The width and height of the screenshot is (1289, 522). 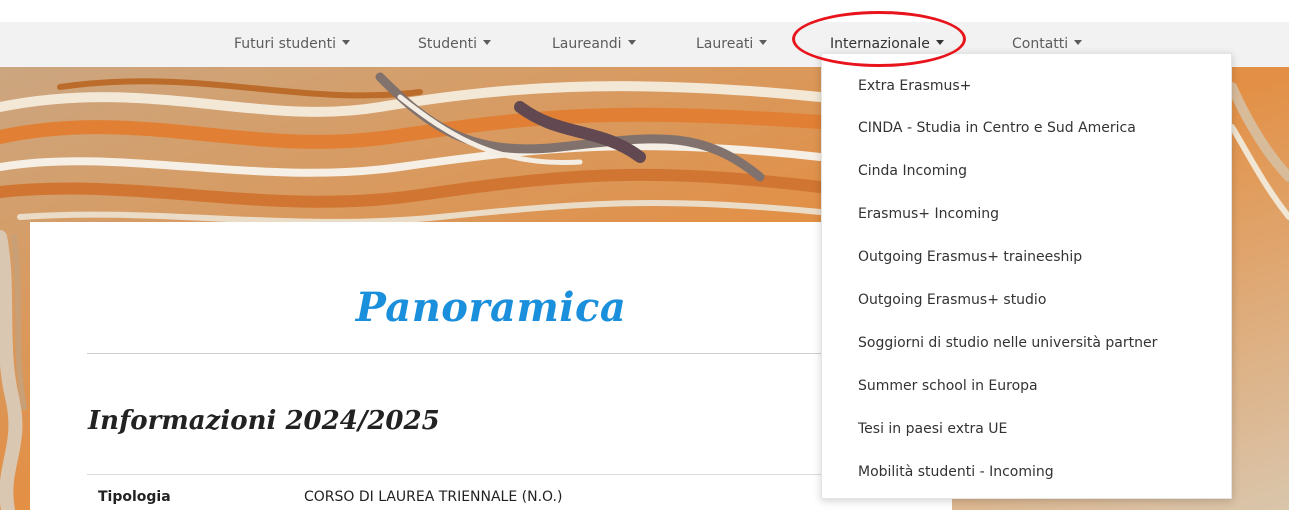 I want to click on info-label-tipologia: Tipologia, so click(x=134, y=497).